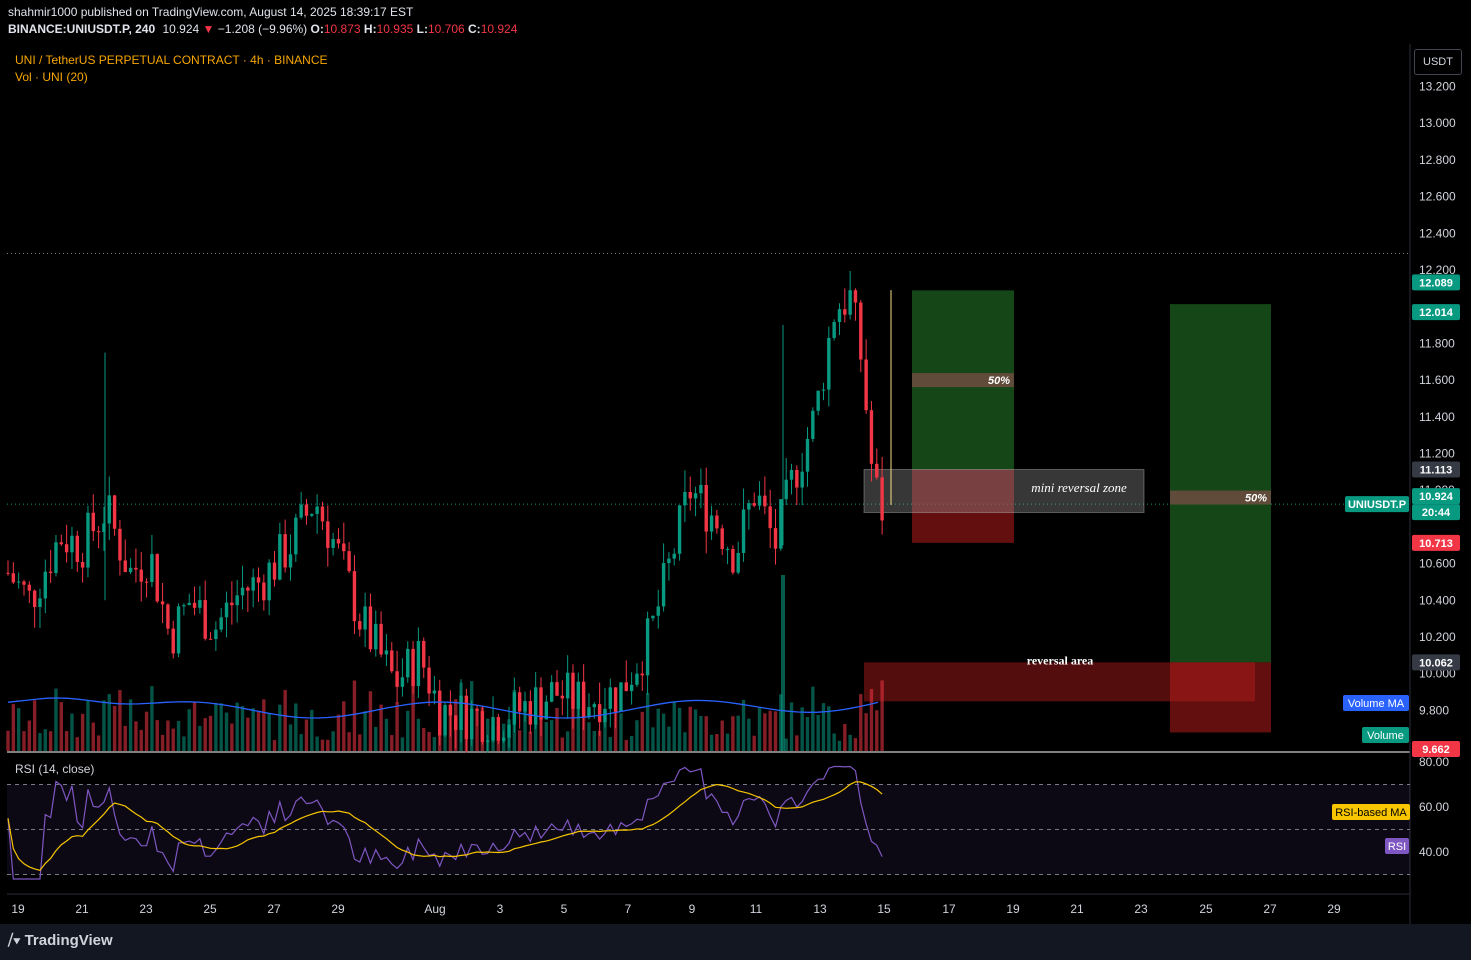 This screenshot has height=960, width=1471. Describe the element at coordinates (434, 909) in the screenshot. I see `time-tick-6: Aug` at that location.